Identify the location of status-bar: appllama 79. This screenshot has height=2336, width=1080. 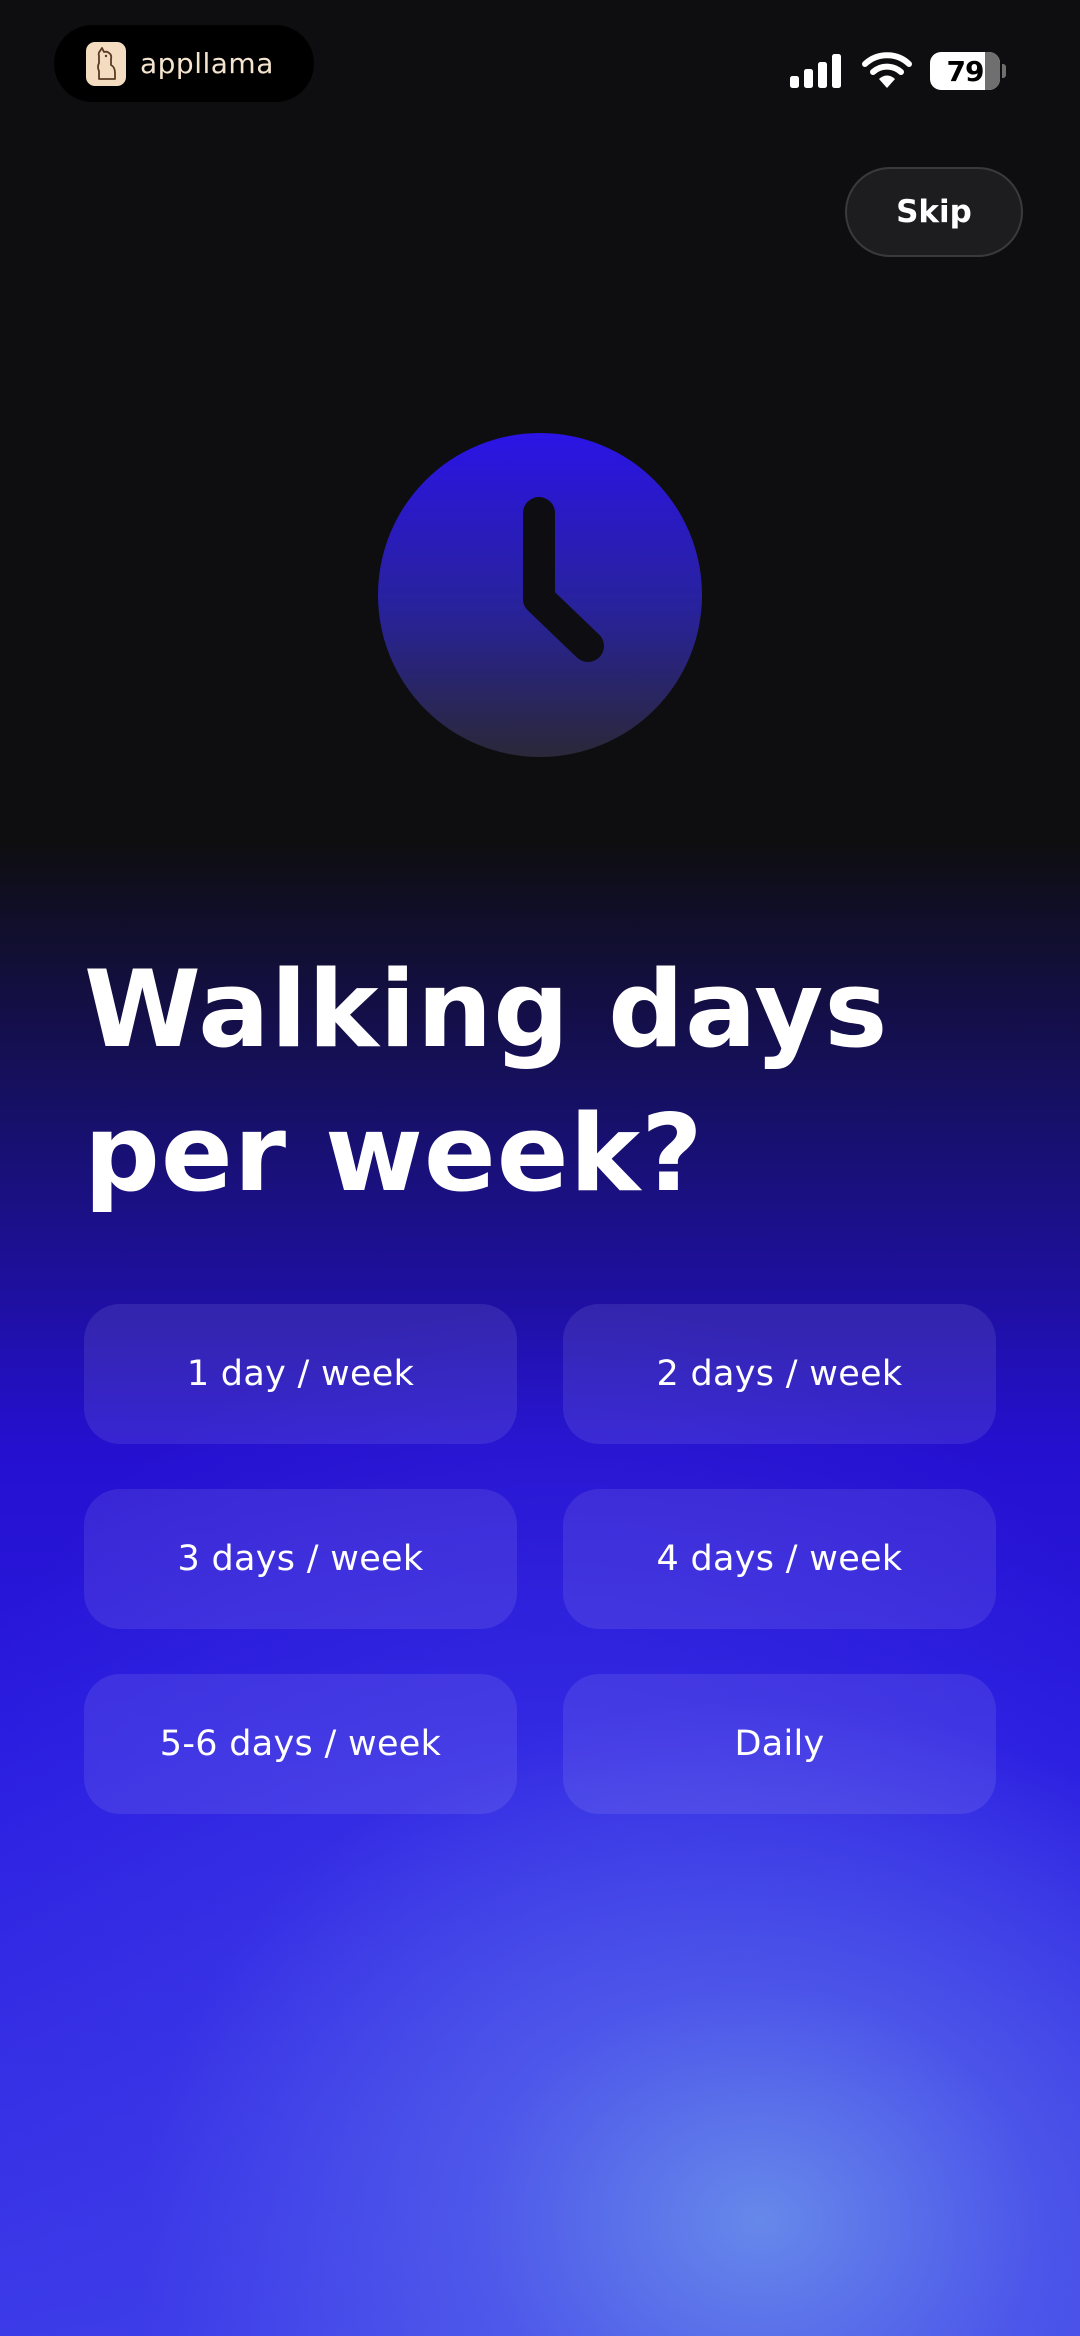
(540, 65).